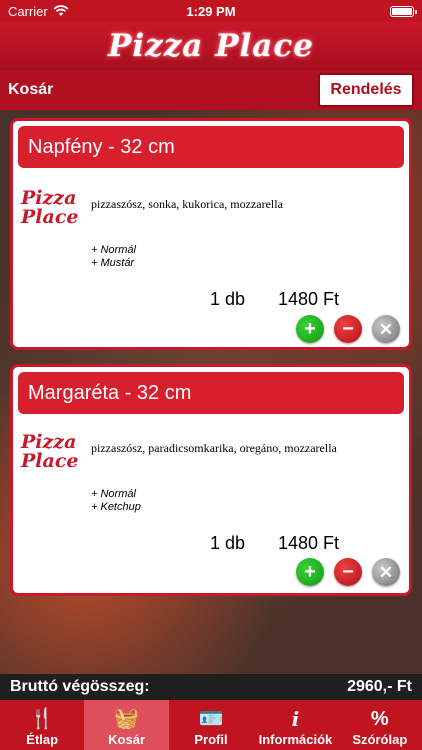 The height and width of the screenshot is (750, 422). What do you see at coordinates (366, 90) in the screenshot?
I see `order-button: Rendelés` at bounding box center [366, 90].